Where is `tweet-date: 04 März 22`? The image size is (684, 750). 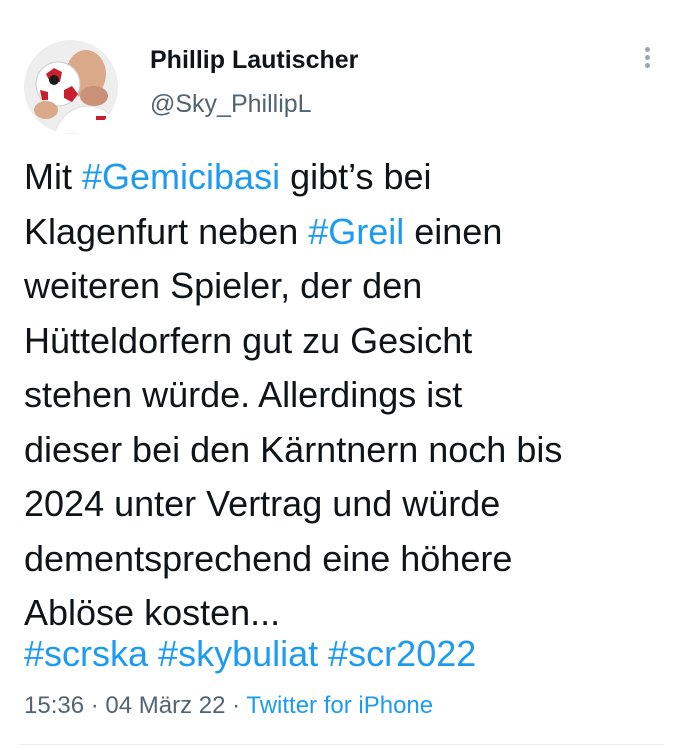 tweet-date: 04 März 22 is located at coordinates (165, 705).